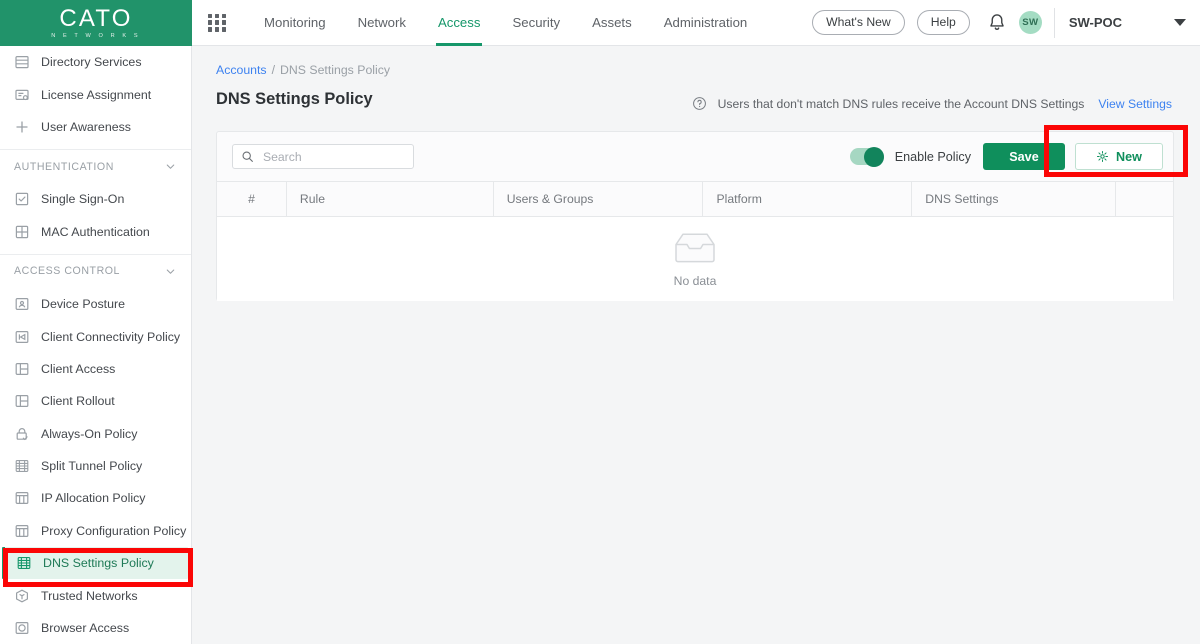 This screenshot has height=644, width=1200. What do you see at coordinates (22, 336) in the screenshot?
I see `connectivity-icon` at bounding box center [22, 336].